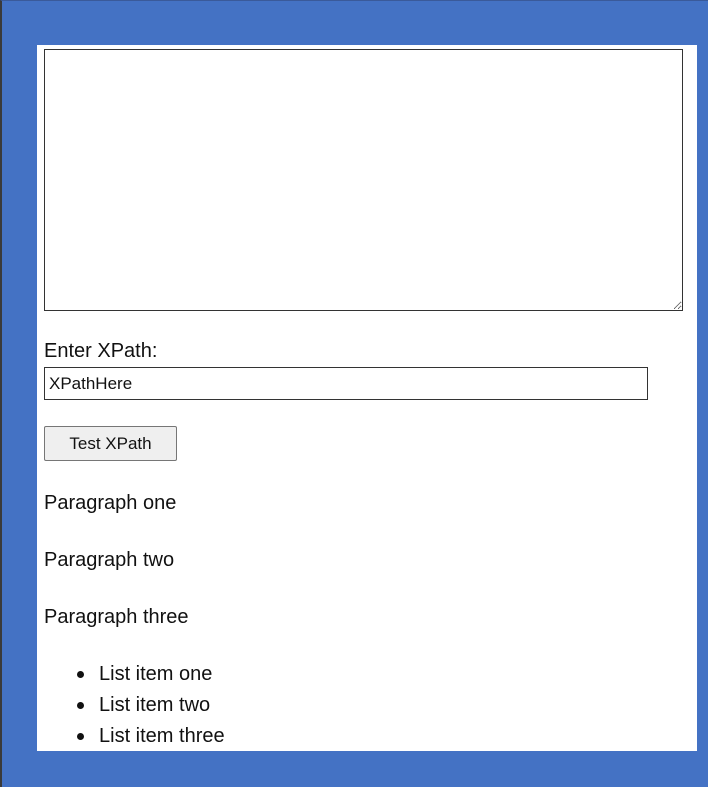  I want to click on list-item-label: List item one, so click(156, 674).